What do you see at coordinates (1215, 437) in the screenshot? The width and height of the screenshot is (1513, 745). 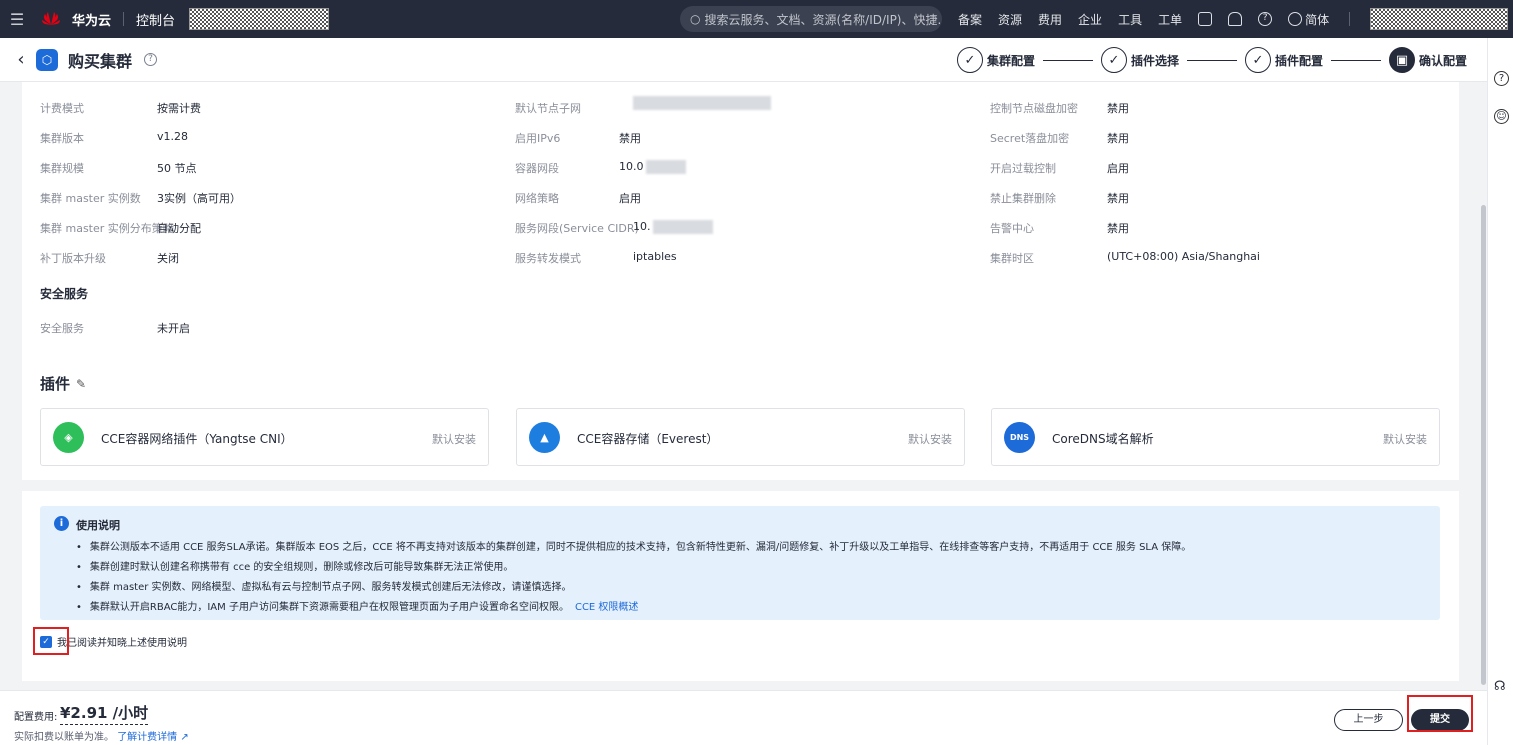 I see `plugin-card-coredns: DNS CoreDNS域名解析 默认安装` at bounding box center [1215, 437].